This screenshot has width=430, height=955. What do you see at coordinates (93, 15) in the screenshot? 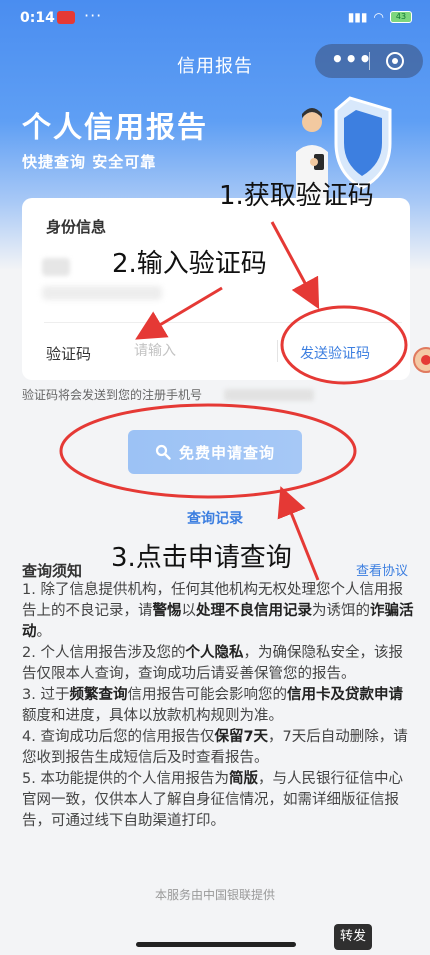
I see `status-dots: ···` at bounding box center [93, 15].